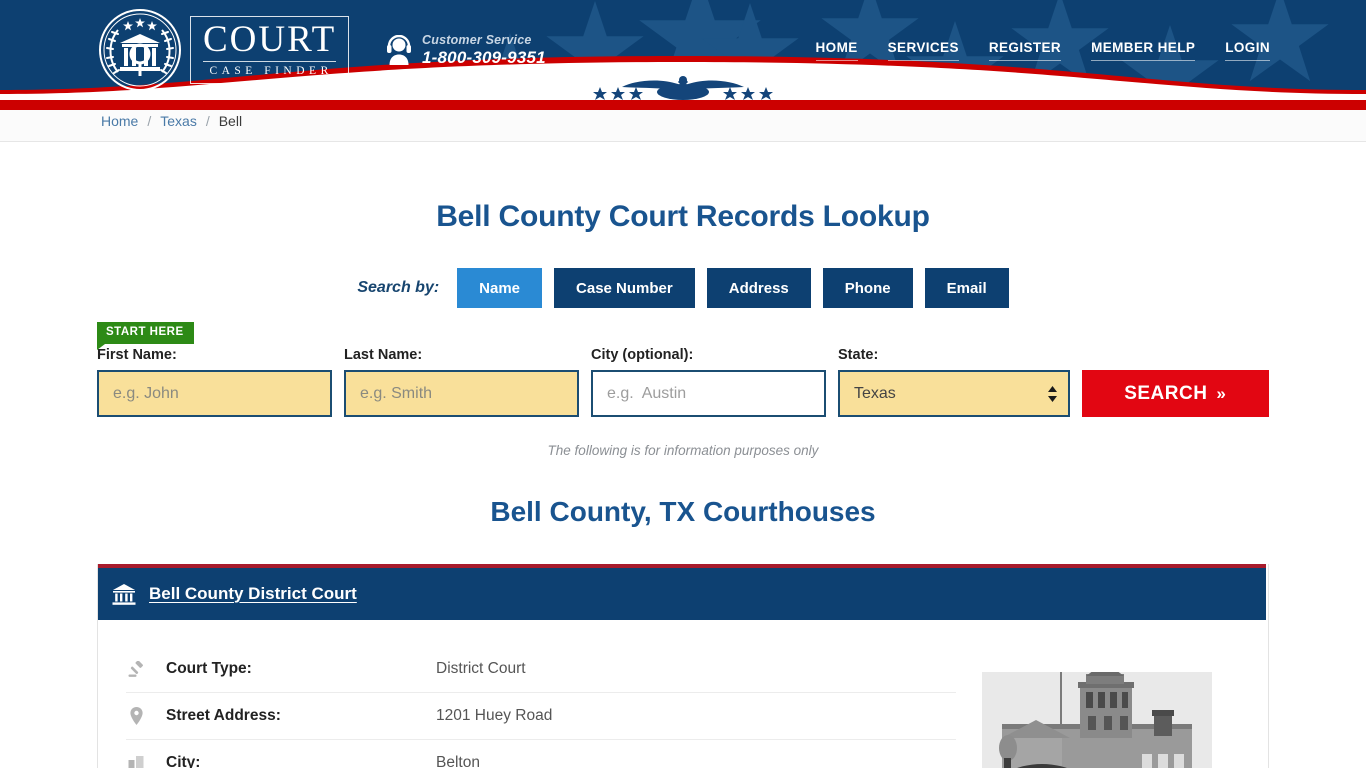 The image size is (1366, 768). What do you see at coordinates (624, 288) in the screenshot?
I see `tab-case-number: Case Number` at bounding box center [624, 288].